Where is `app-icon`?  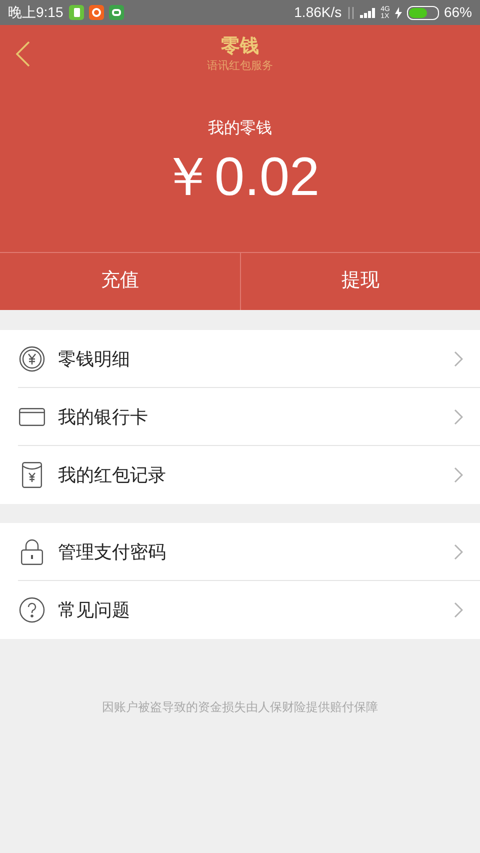 app-icon is located at coordinates (96, 12).